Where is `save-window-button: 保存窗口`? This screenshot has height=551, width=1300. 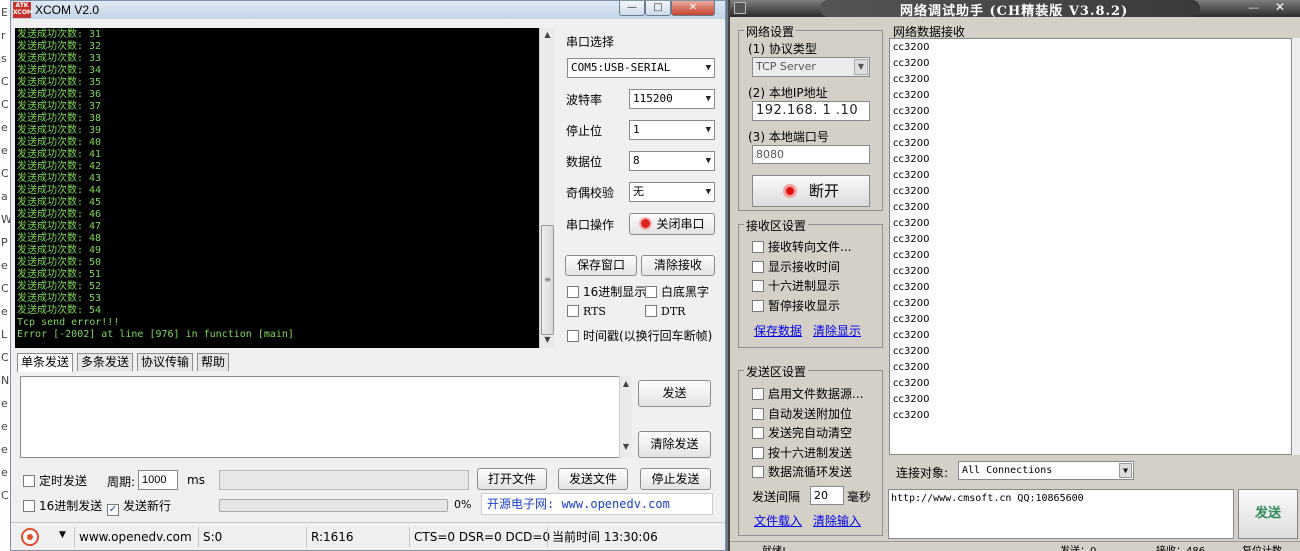 save-window-button: 保存窗口 is located at coordinates (601, 265).